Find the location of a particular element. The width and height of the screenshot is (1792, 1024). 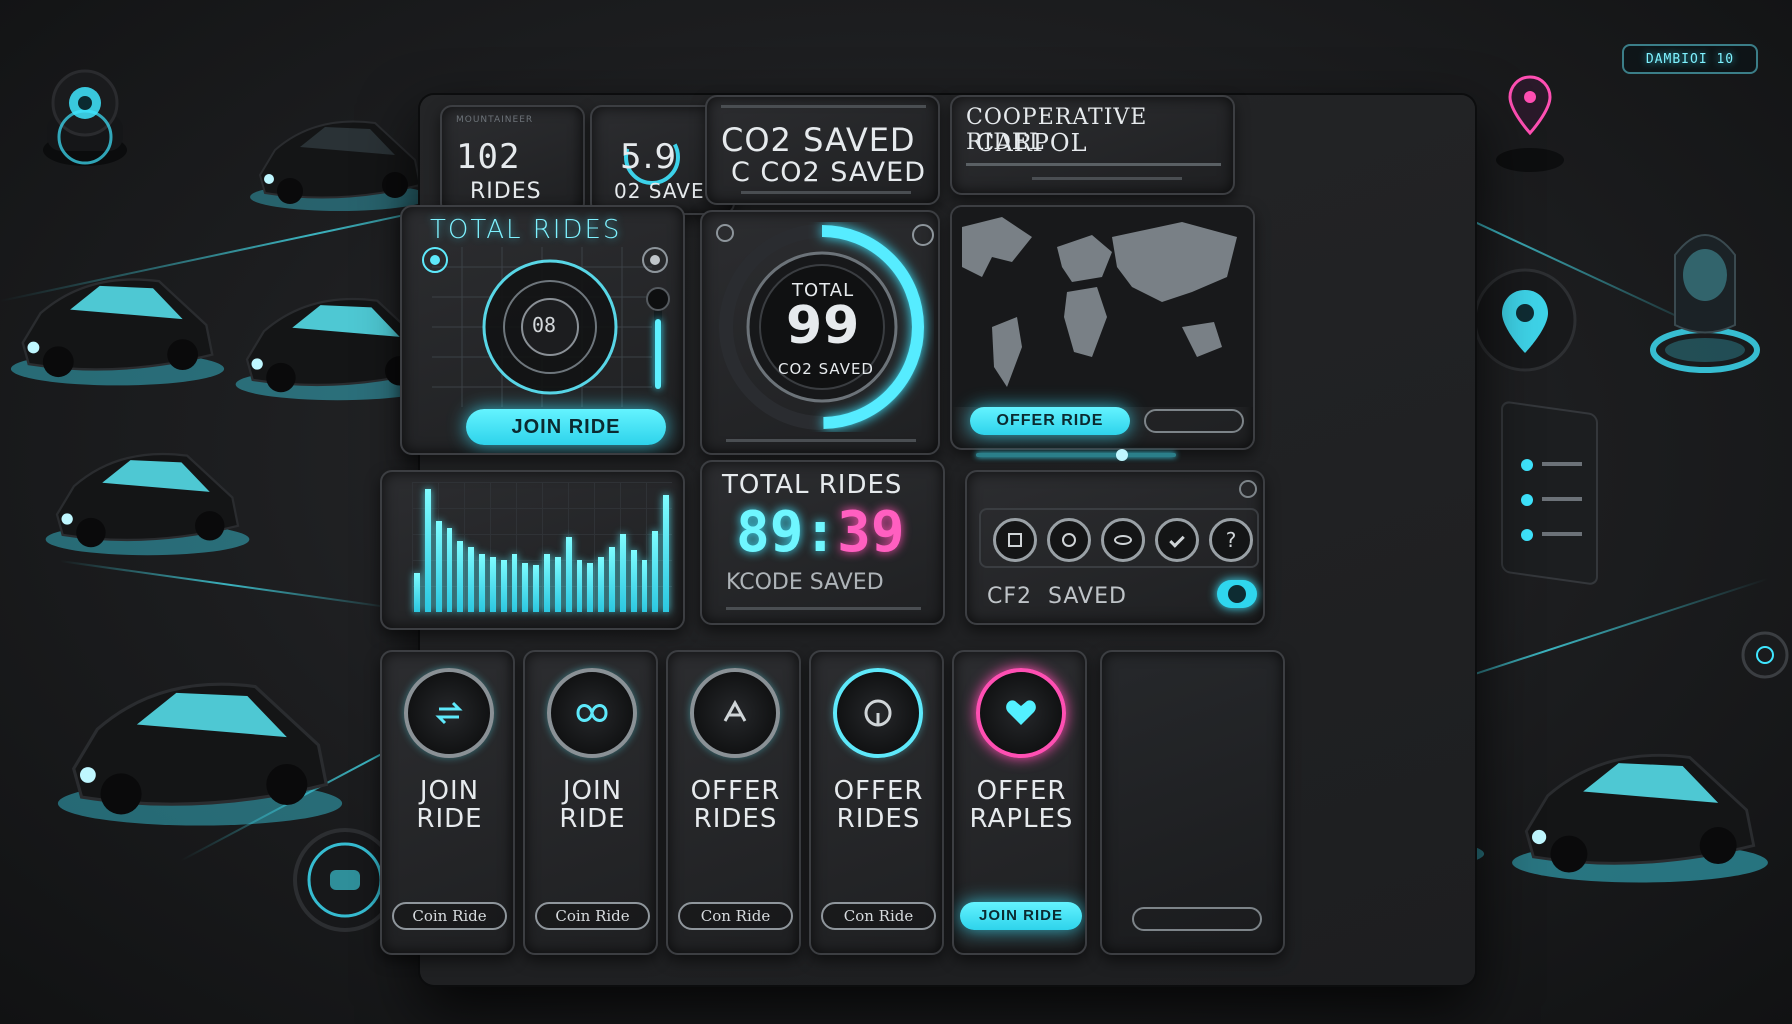

glowing-knob-icon is located at coordinates (85, 107).